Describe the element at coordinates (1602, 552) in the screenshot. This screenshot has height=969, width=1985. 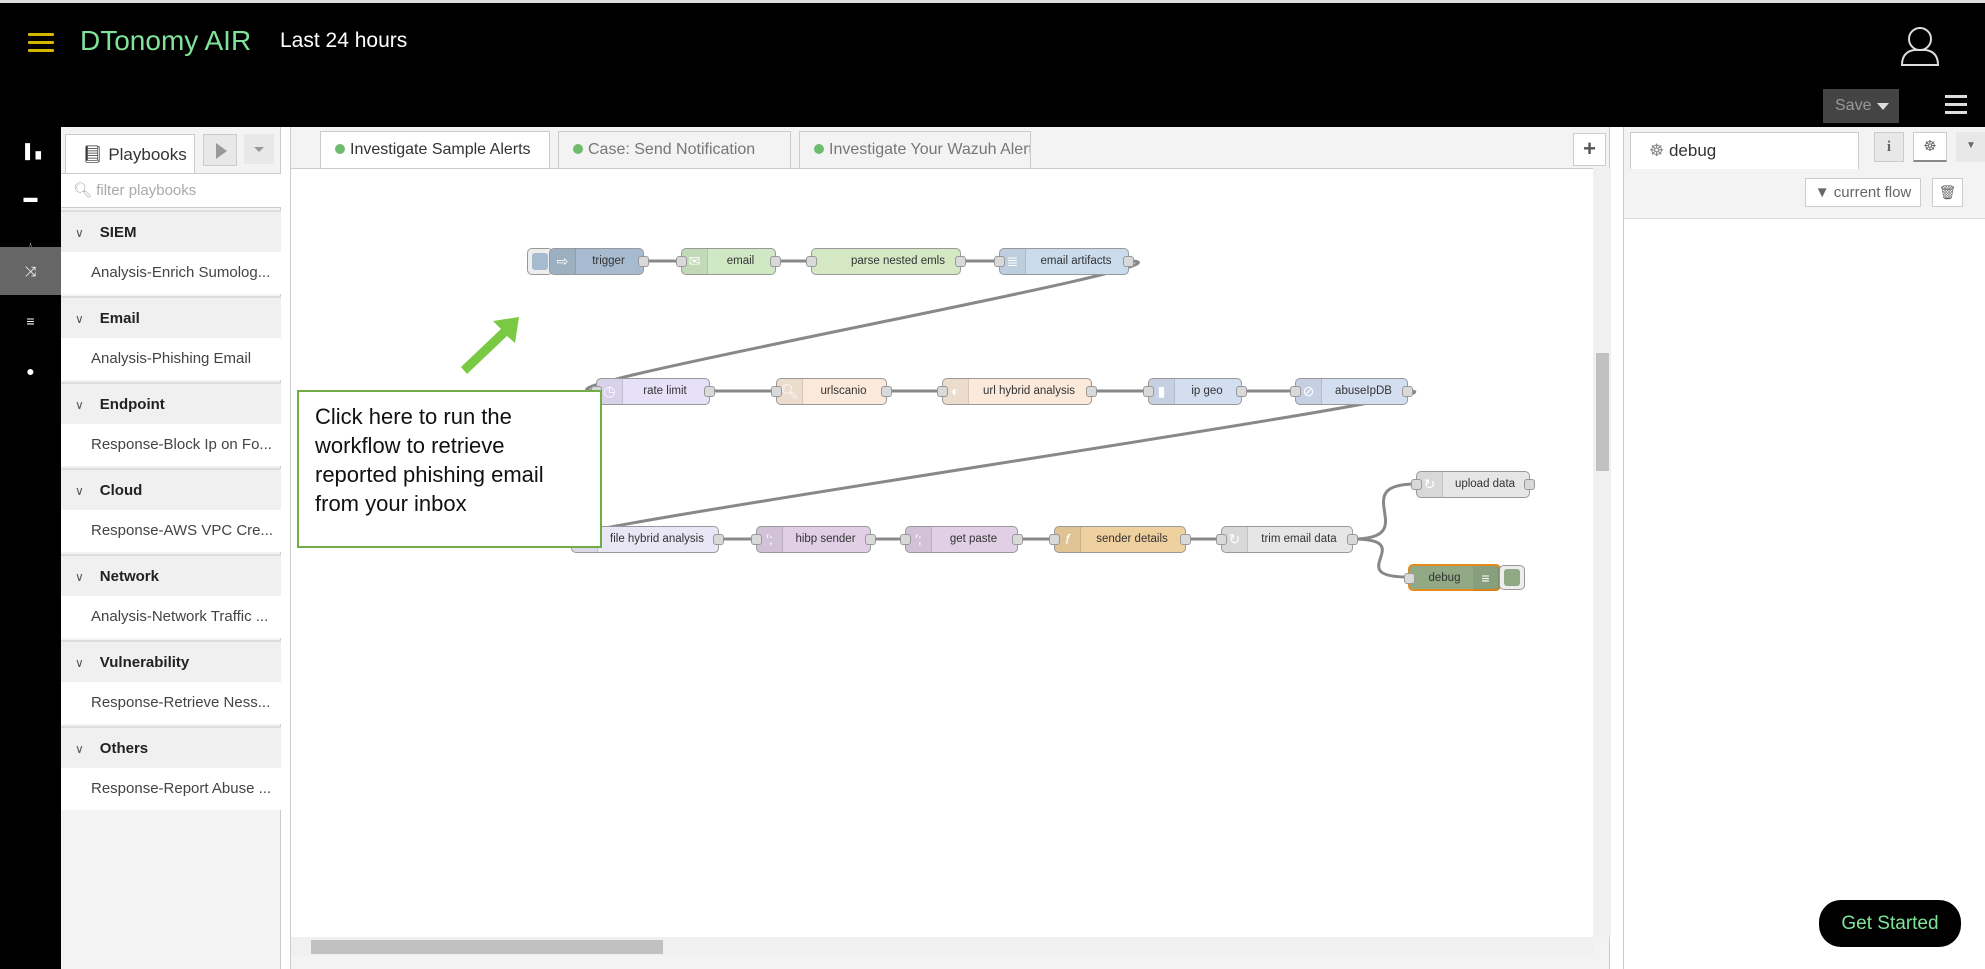
I see `vertical-scrollbar` at that location.